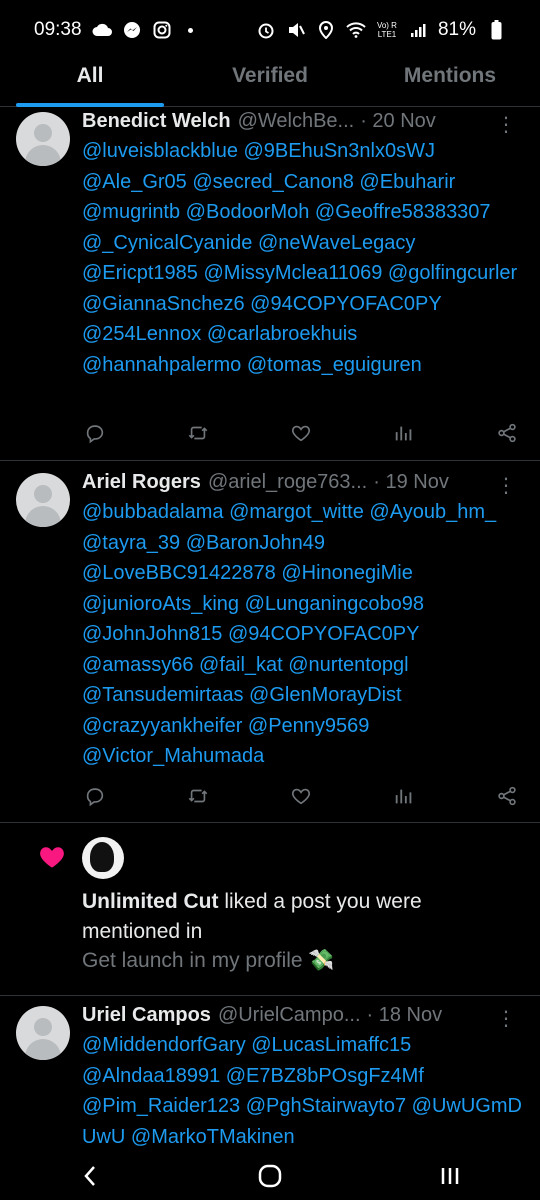 This screenshot has height=1200, width=540. Describe the element at coordinates (266, 30) in the screenshot. I see `alarm-icon` at that location.